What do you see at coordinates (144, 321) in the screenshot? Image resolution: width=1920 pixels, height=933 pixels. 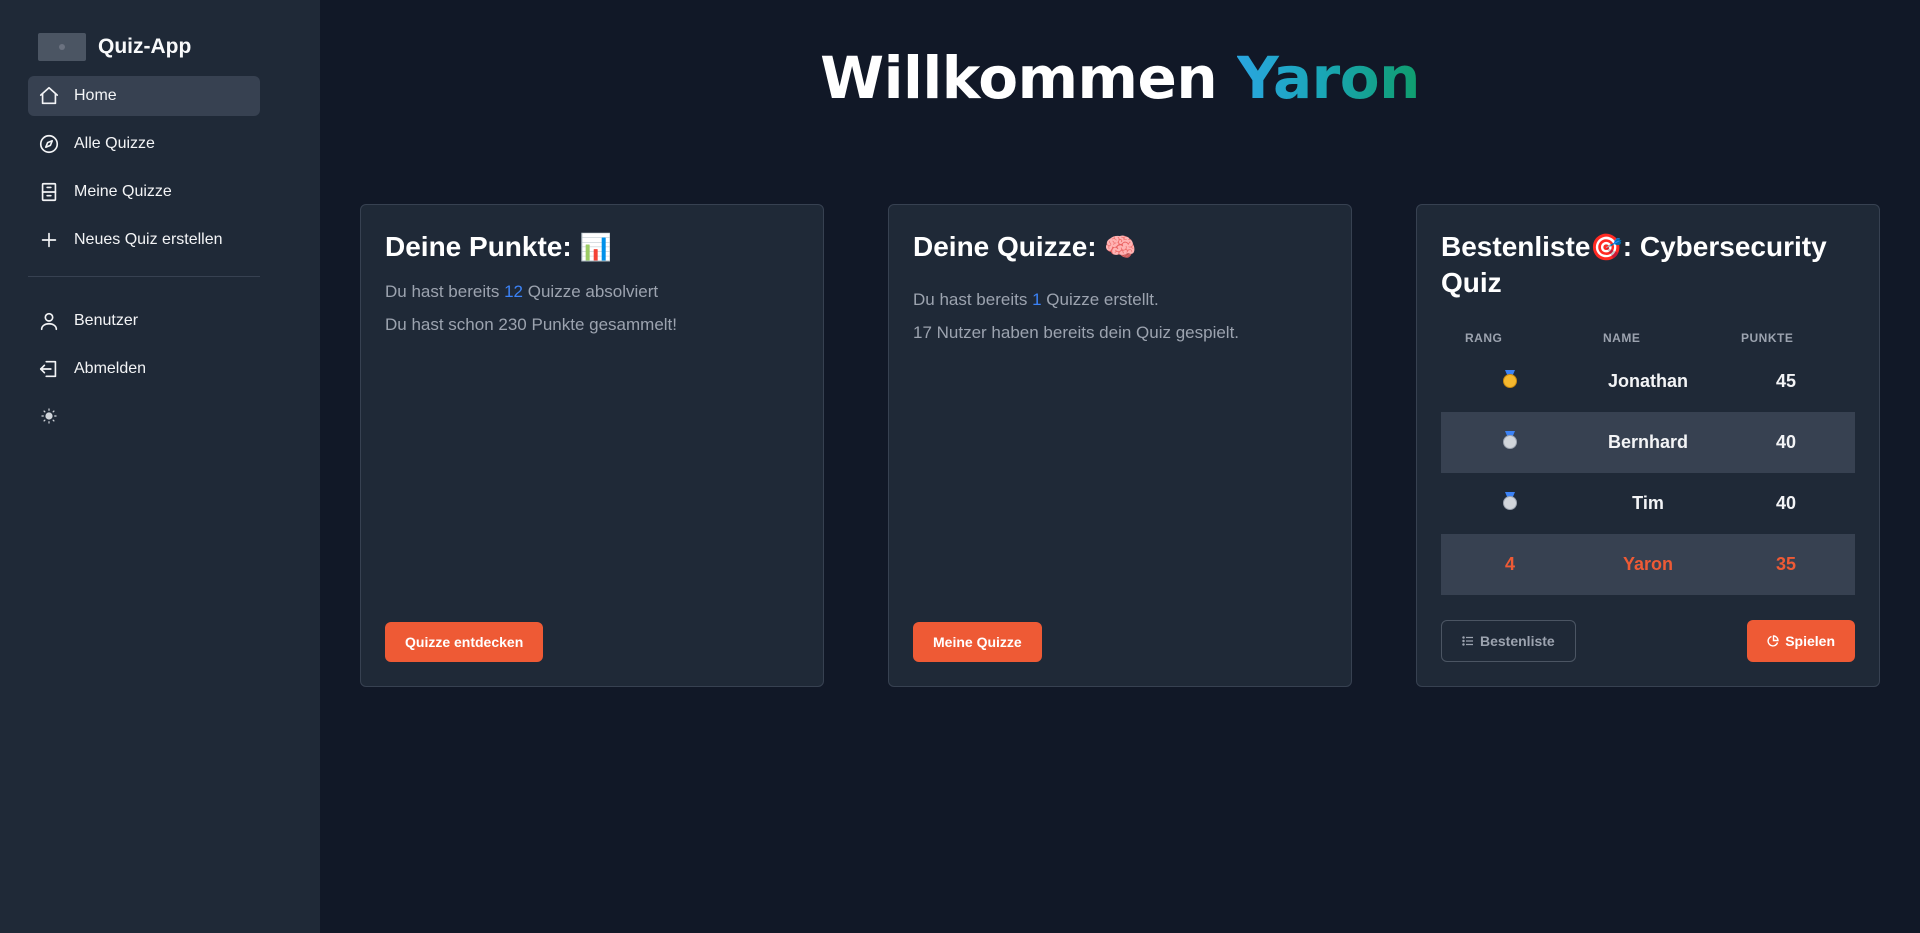 I see `sidebar-item-benutzer: Benutzer` at bounding box center [144, 321].